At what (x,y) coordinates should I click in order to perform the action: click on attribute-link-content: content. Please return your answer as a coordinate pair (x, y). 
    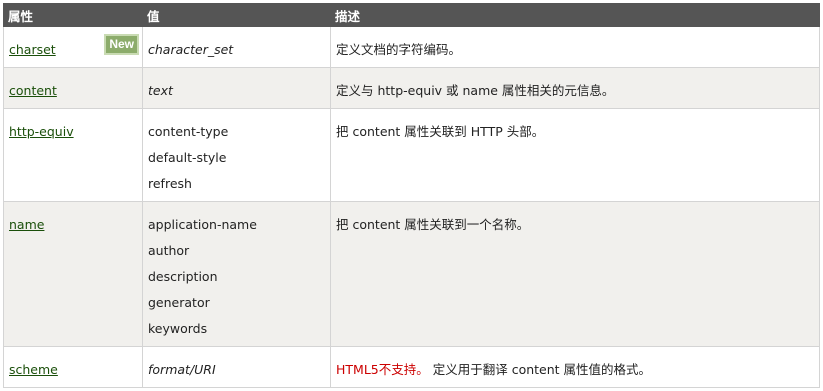
    Looking at the image, I should click on (33, 90).